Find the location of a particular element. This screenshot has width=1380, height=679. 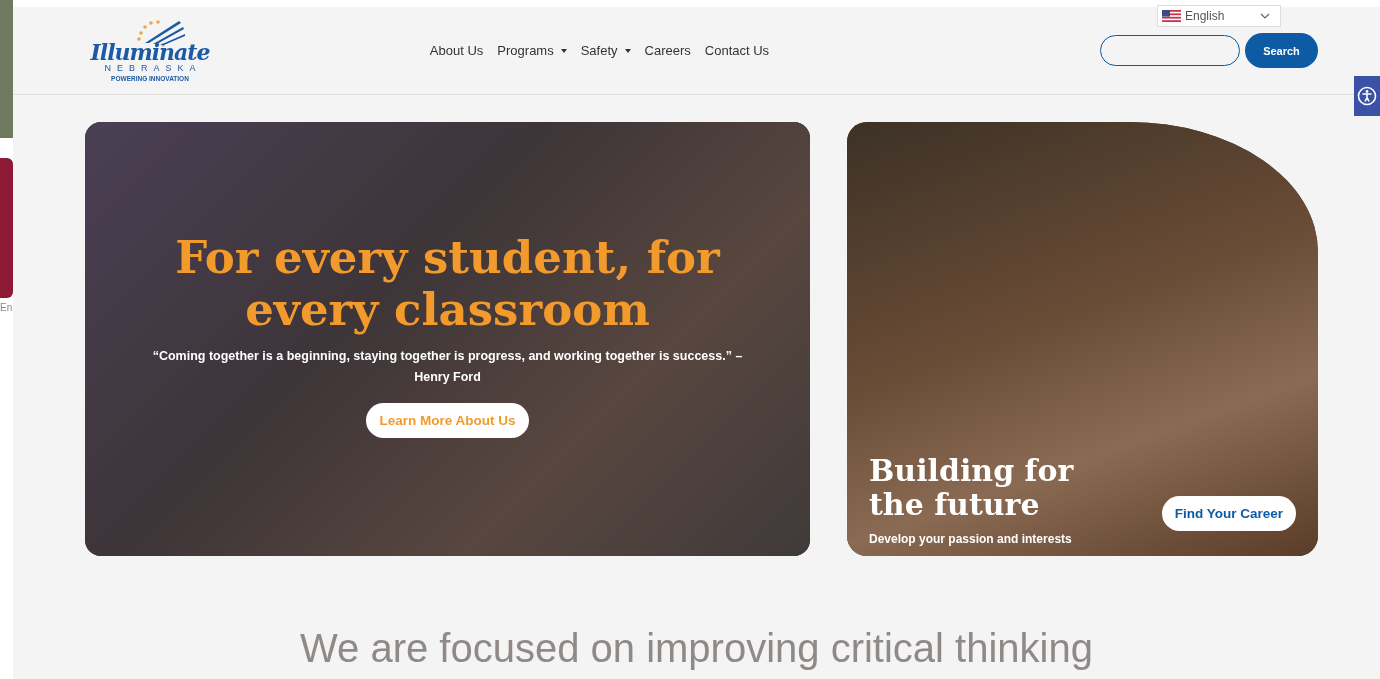

nav-link: Contact Us is located at coordinates (737, 50).